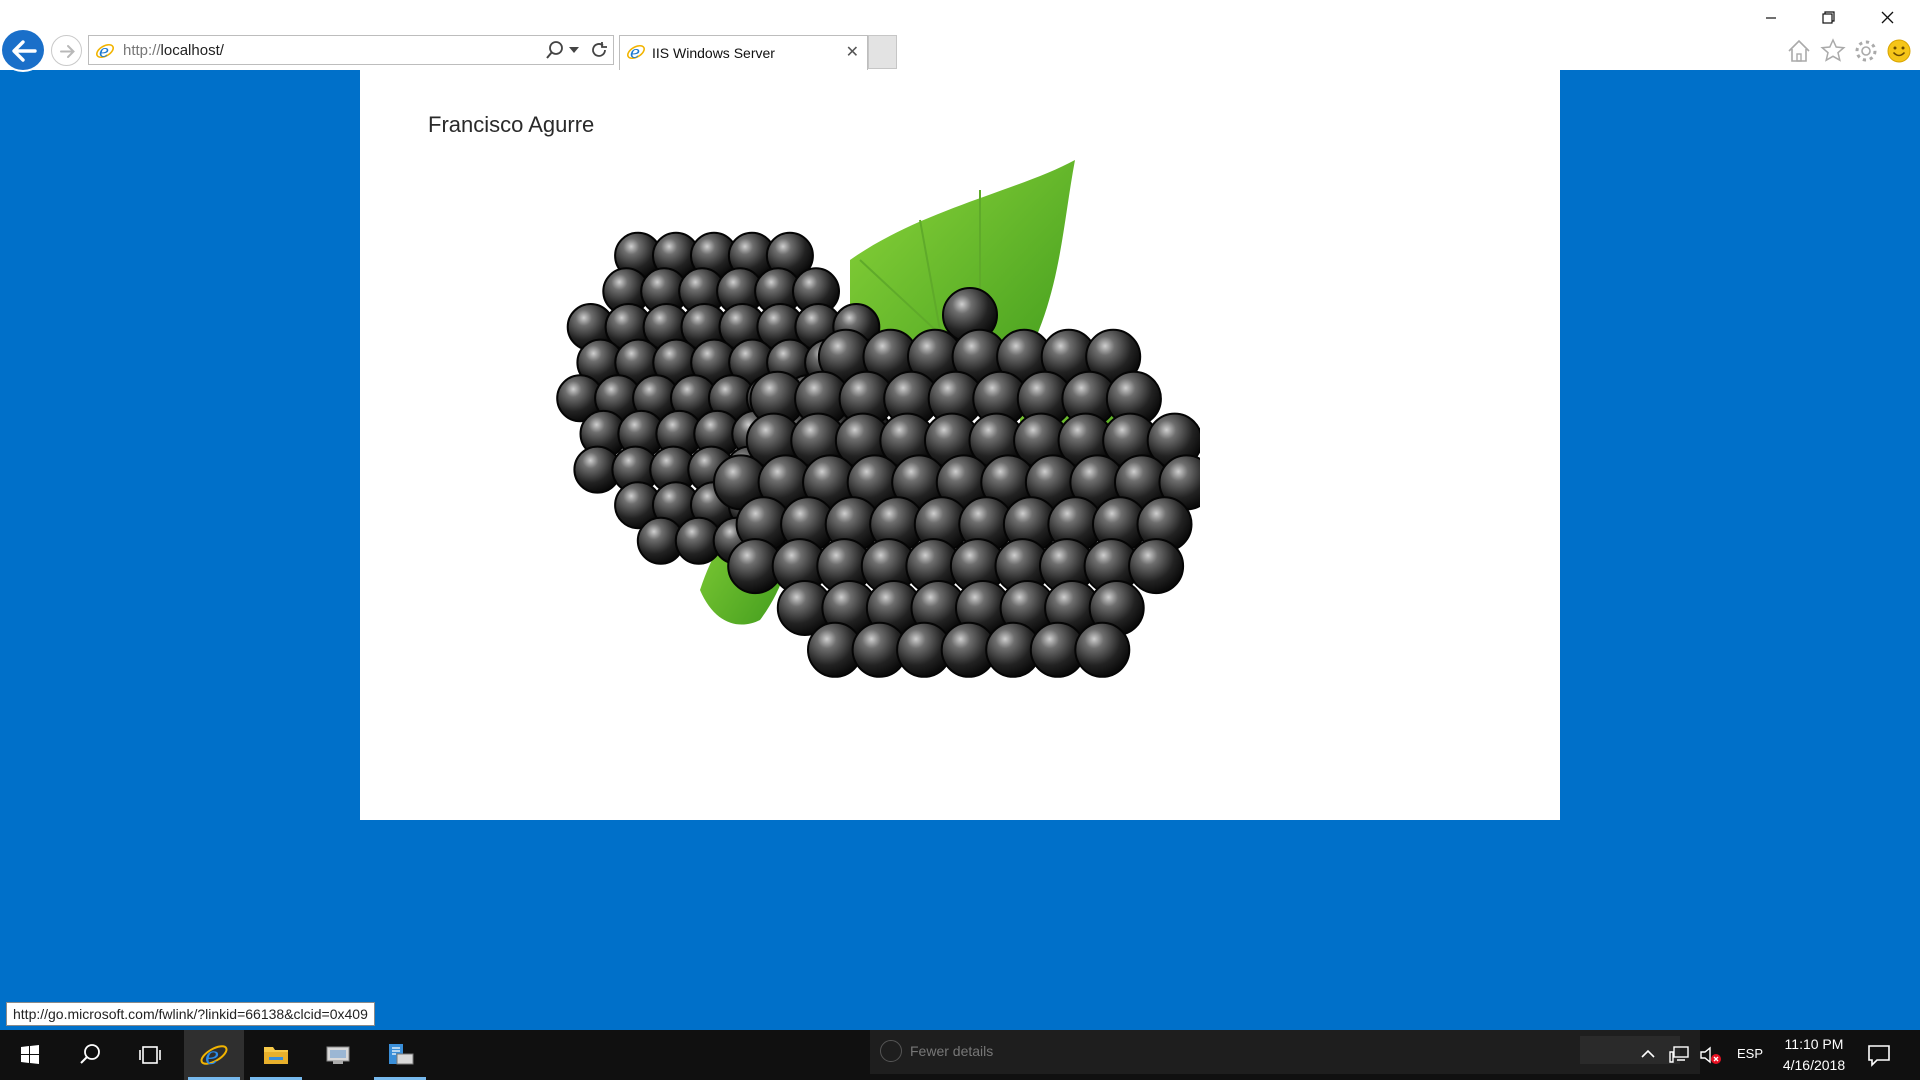 This screenshot has height=1080, width=1920. I want to click on ie-page-icon: e, so click(105, 51).